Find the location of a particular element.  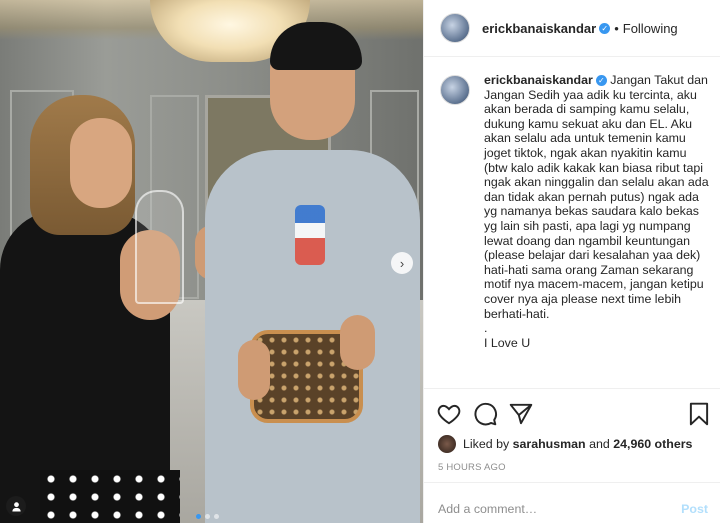

post-header: erickbanaiskandar ✓ • Following is located at coordinates (572, 28).